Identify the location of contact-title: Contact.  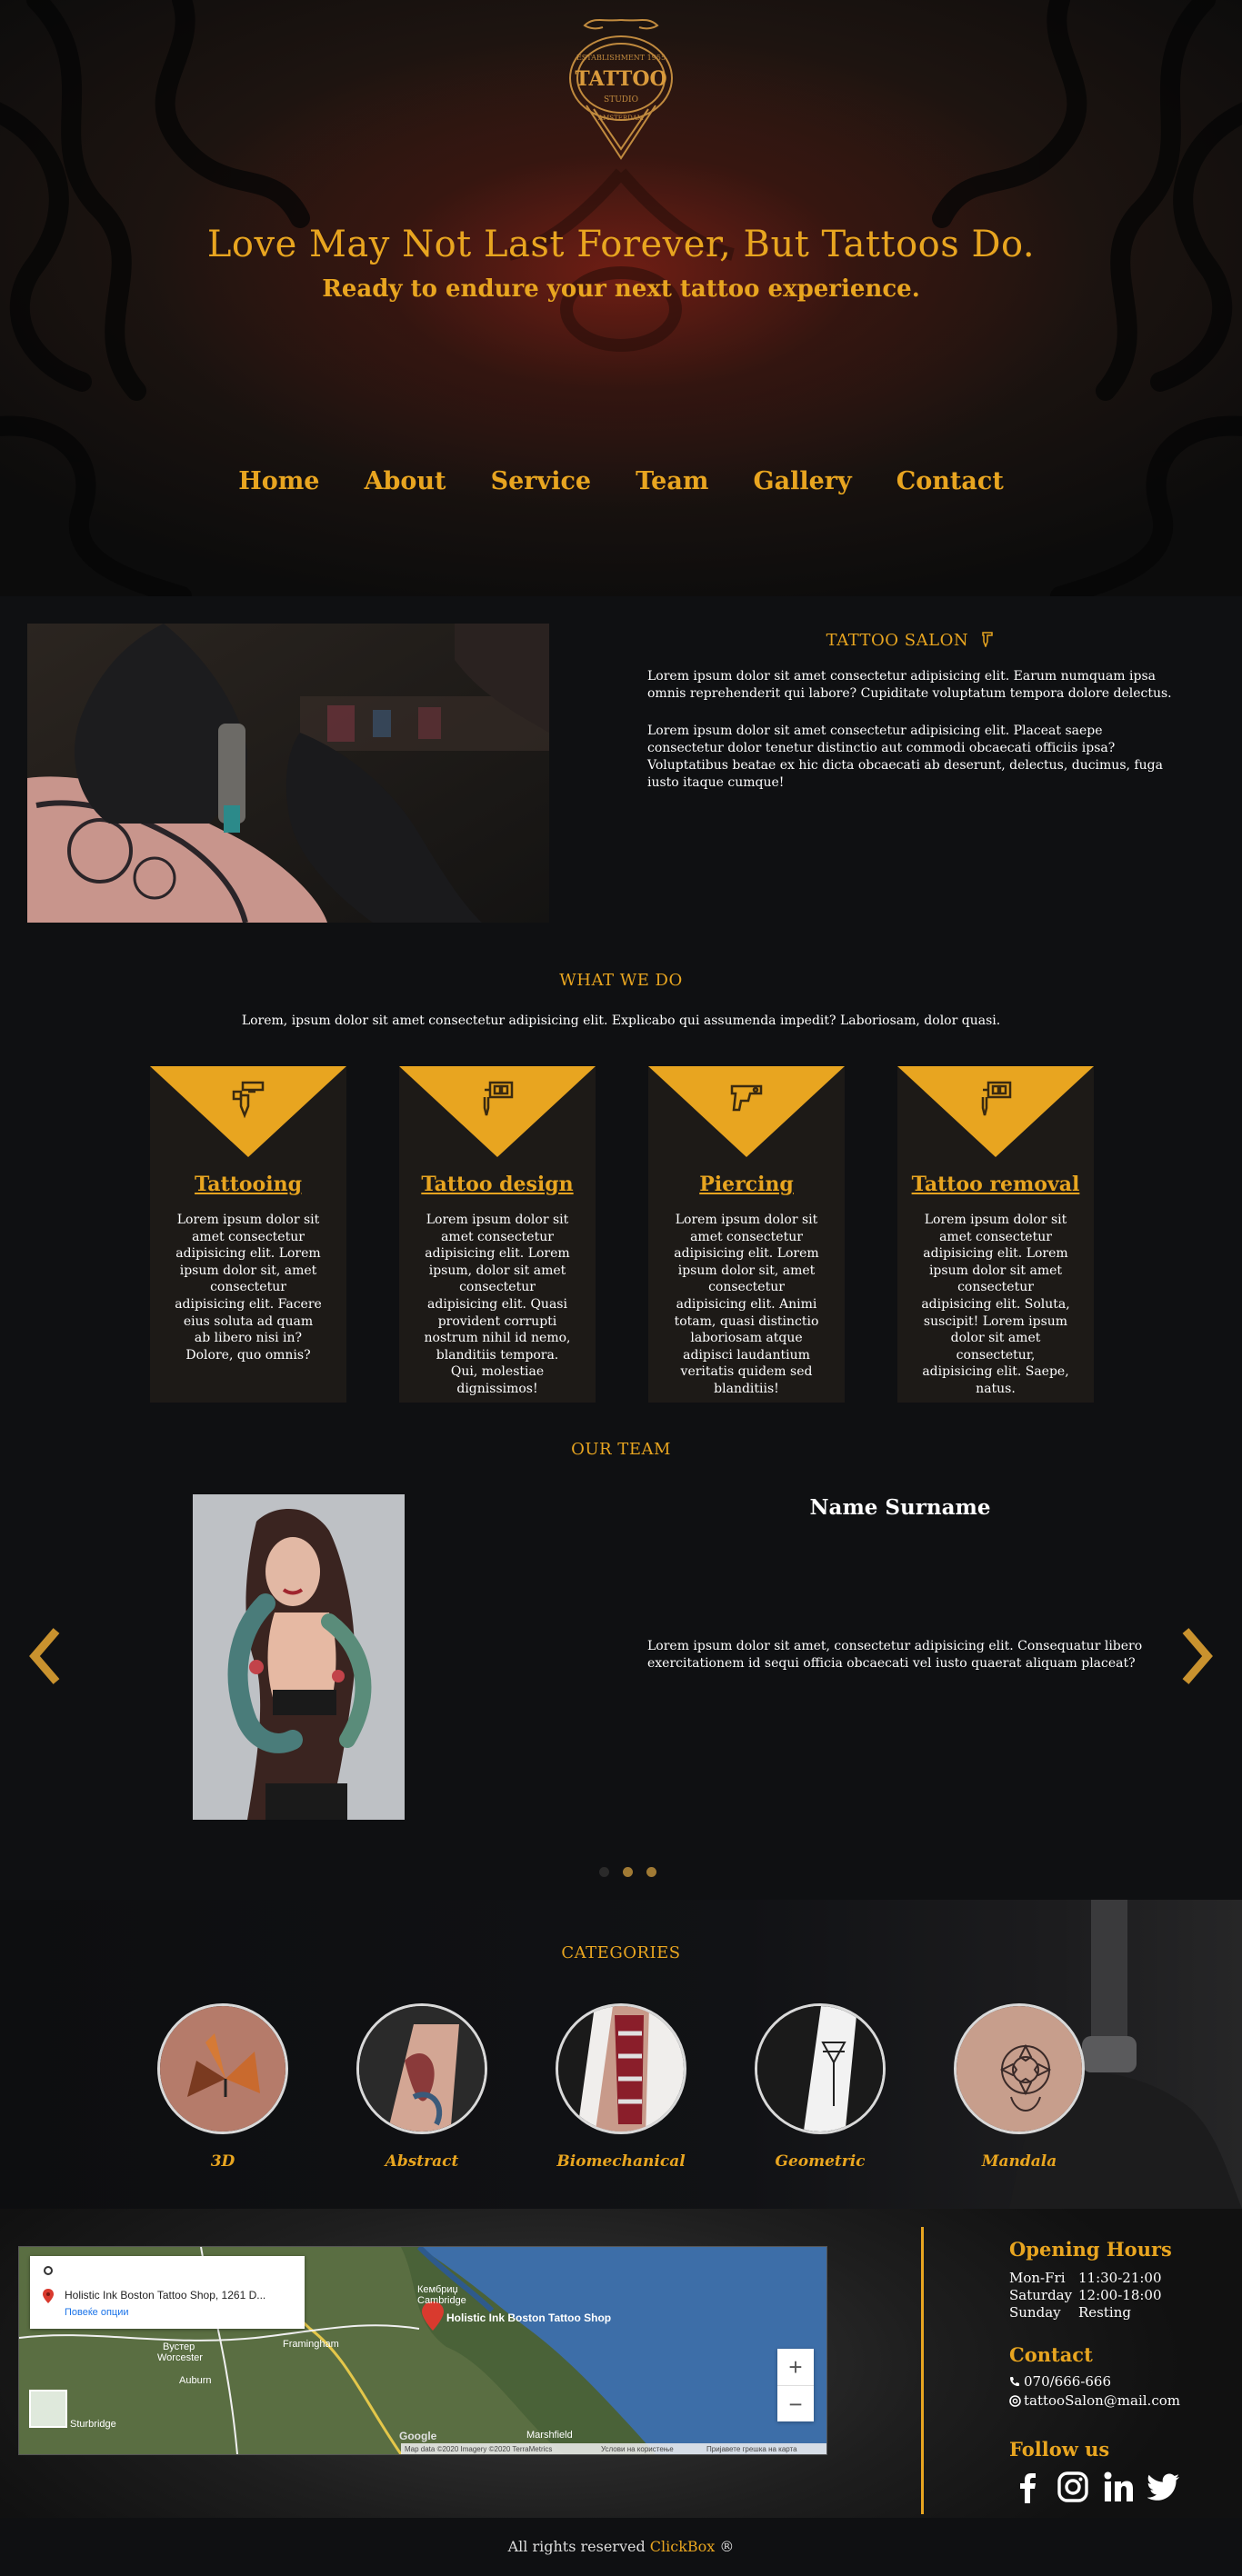
(1051, 2354).